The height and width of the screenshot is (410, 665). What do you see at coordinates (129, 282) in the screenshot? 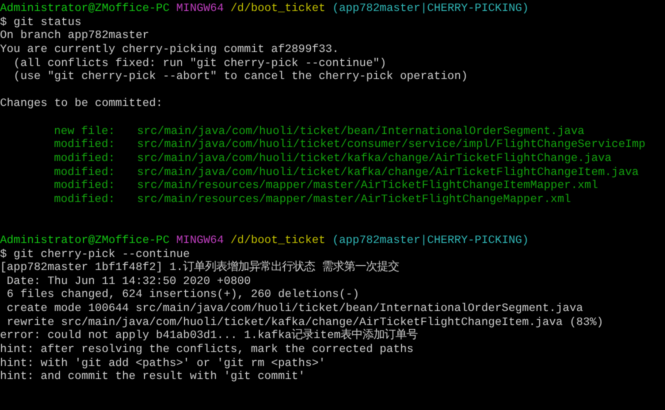
I see `output-line: Date: Thu Jun 11 14:32:50 2020 +0800` at bounding box center [129, 282].